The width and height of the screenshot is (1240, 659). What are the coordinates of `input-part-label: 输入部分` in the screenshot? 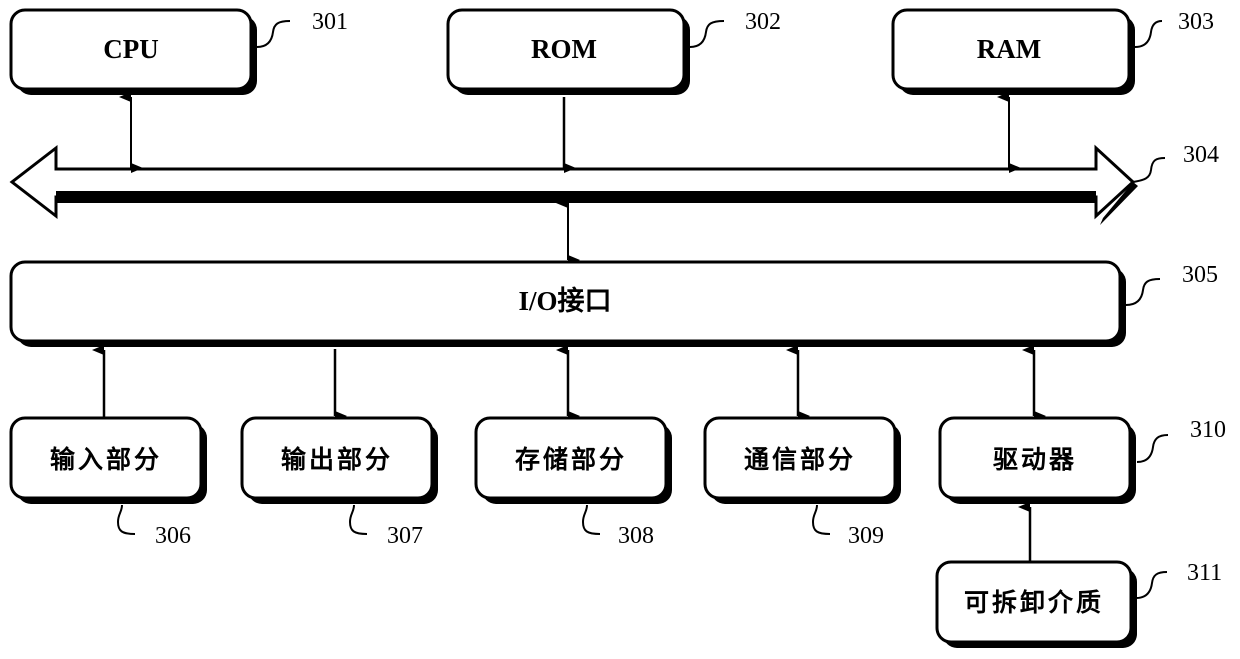 It's located at (106, 459).